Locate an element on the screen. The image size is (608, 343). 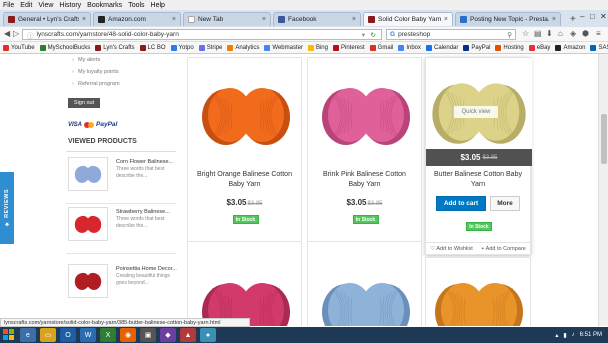
close-window-button: ✕ is located at coordinates (603, 16).